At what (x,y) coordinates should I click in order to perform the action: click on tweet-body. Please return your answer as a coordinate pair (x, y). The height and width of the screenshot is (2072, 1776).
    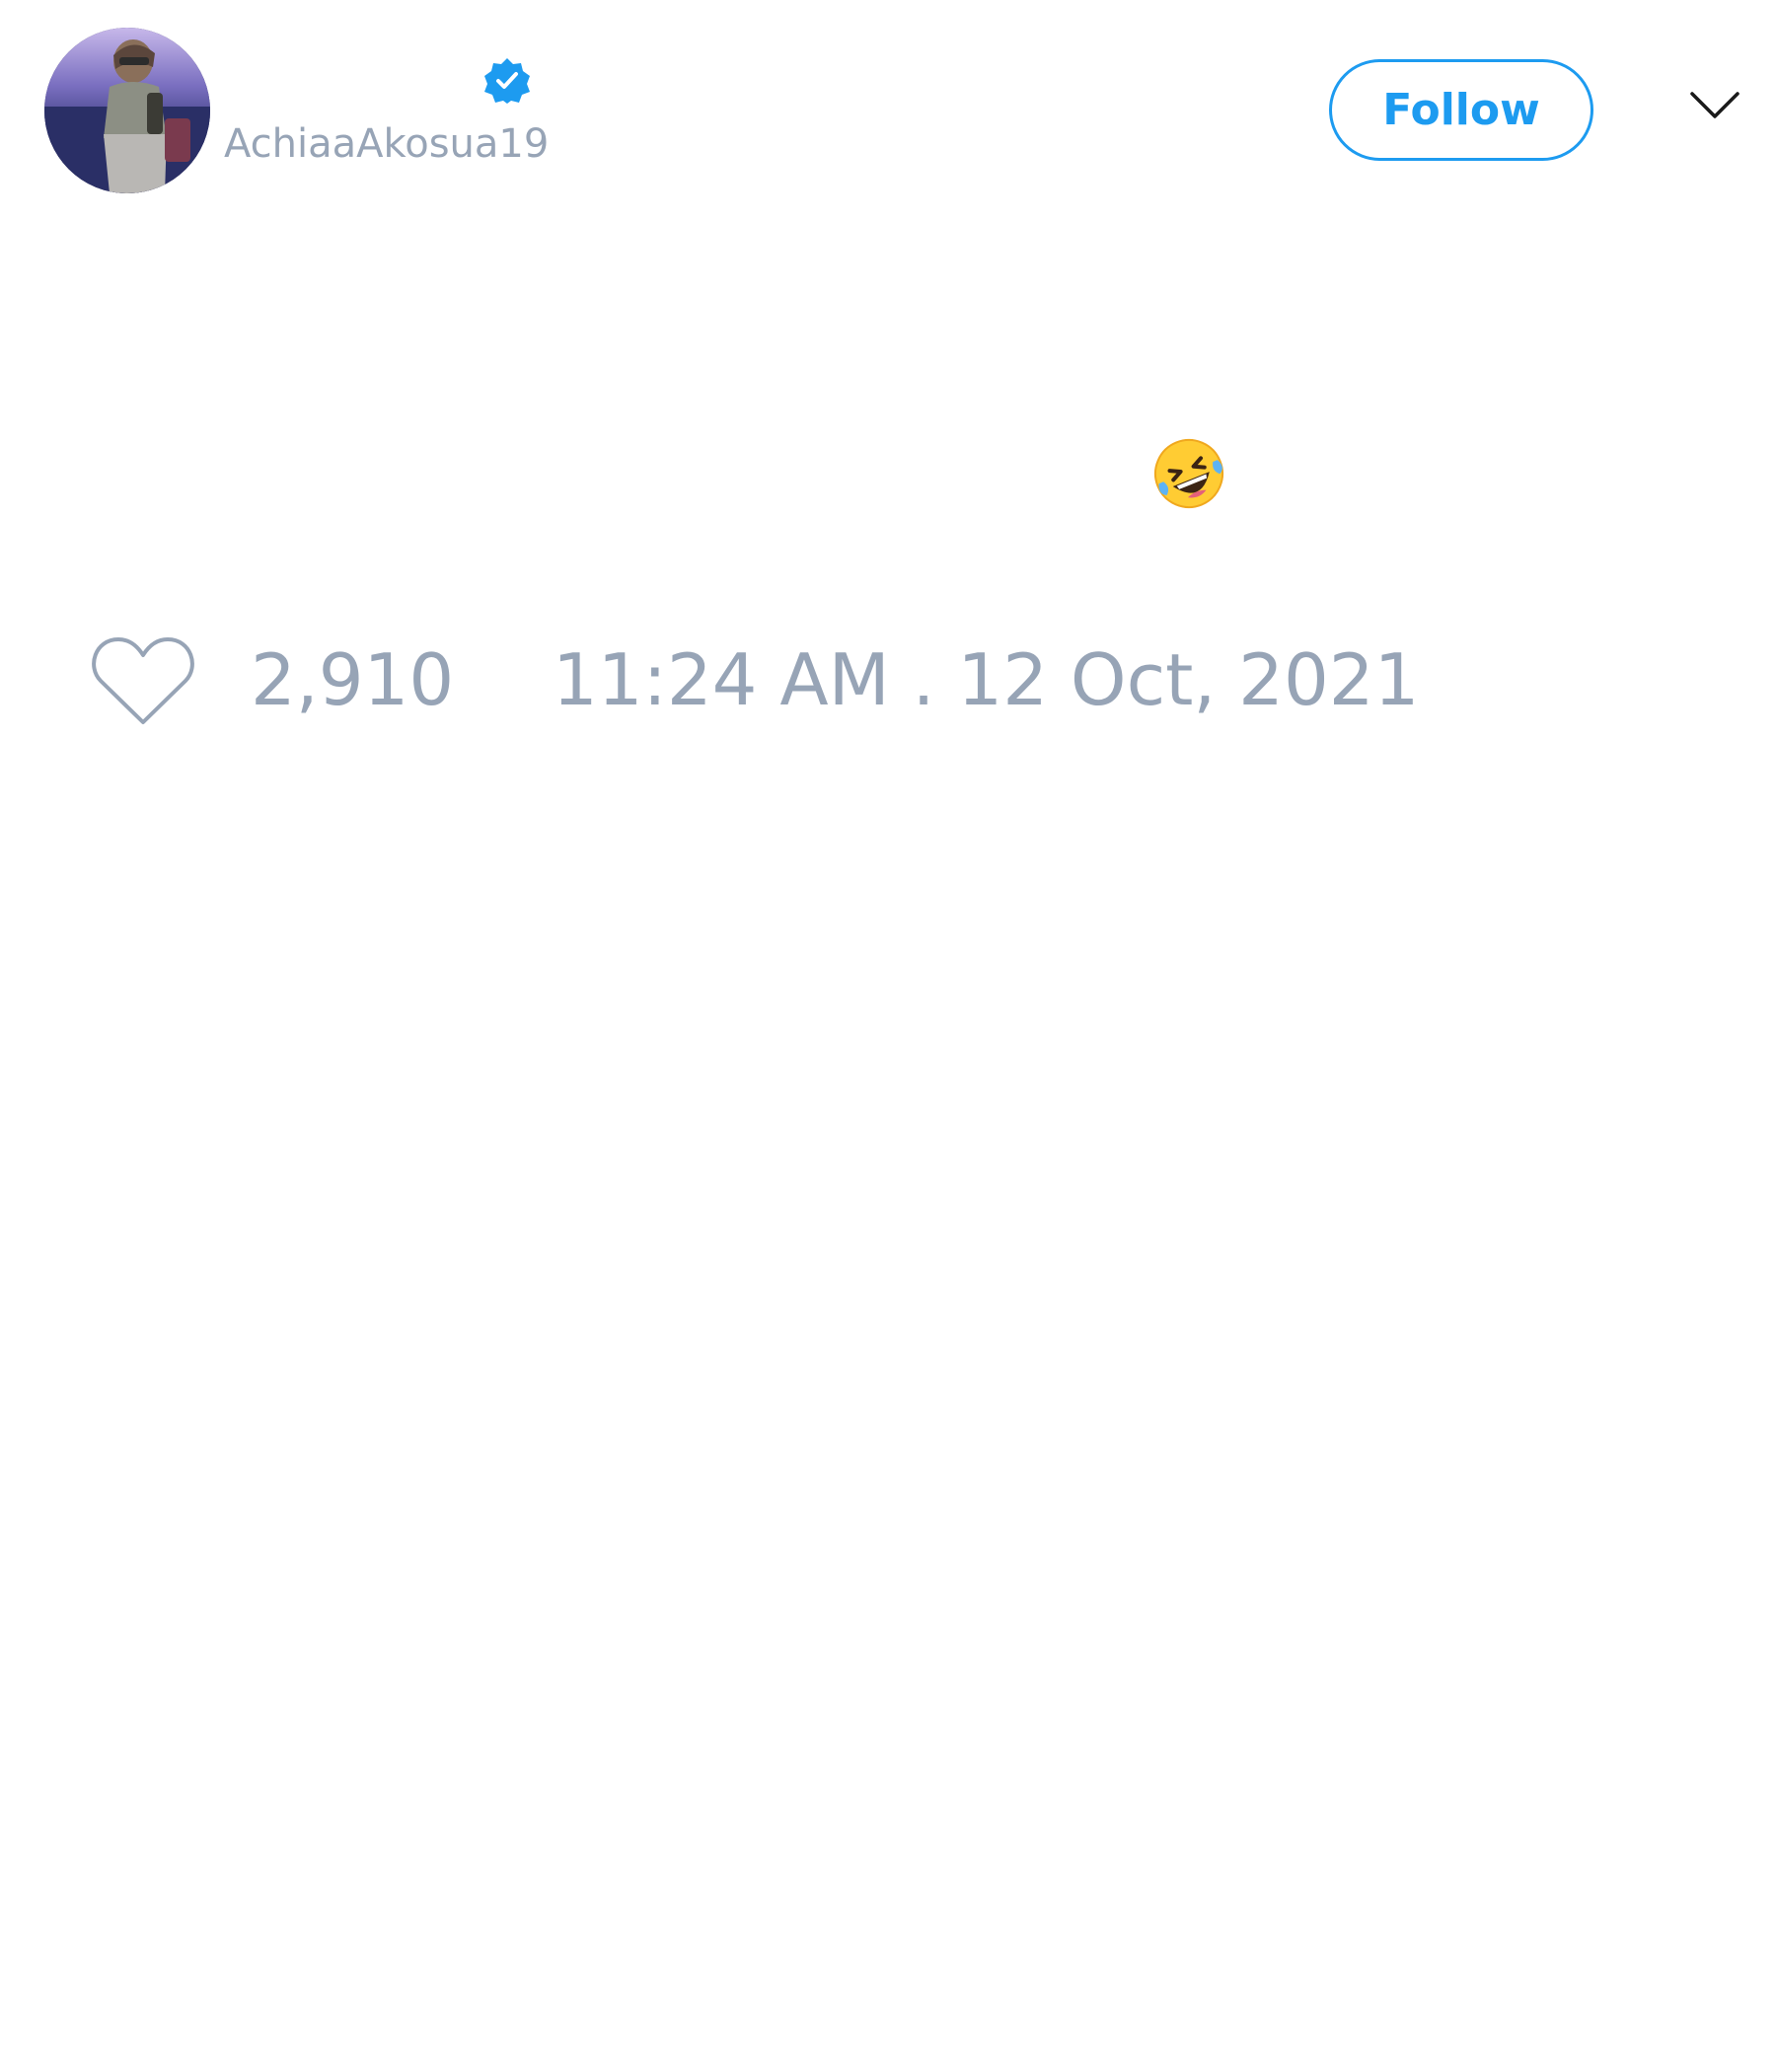
    Looking at the image, I should click on (888, 484).